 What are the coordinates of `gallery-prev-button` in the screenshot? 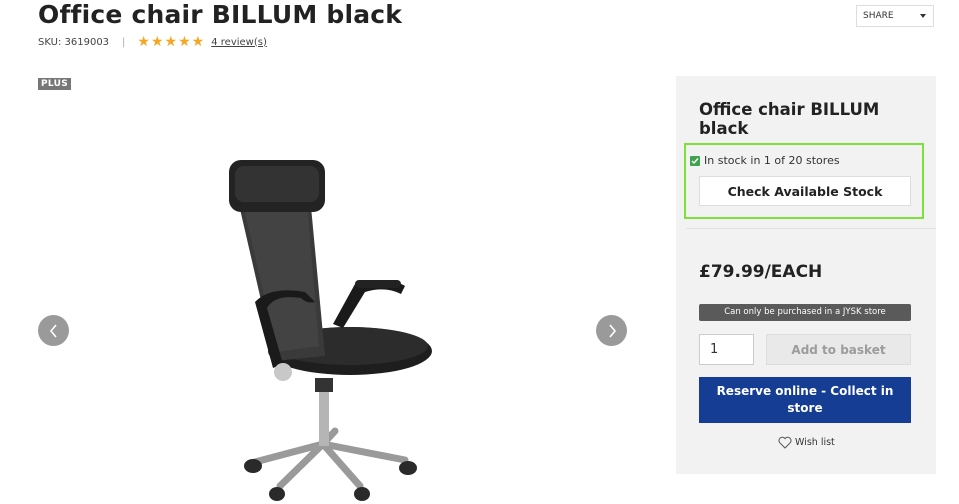 It's located at (53, 330).